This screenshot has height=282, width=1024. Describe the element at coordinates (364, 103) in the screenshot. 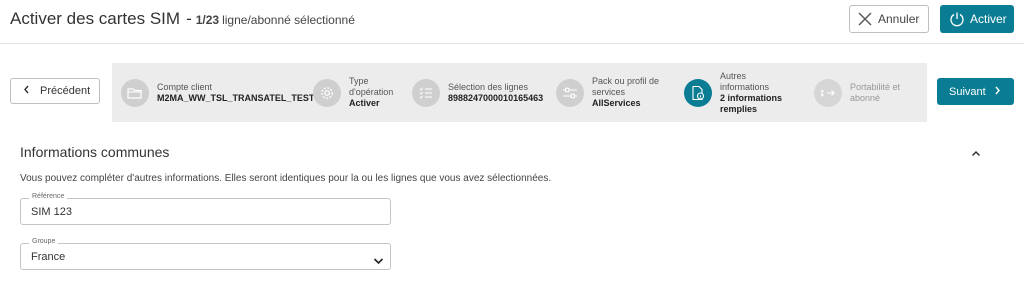

I see `step-value: Activer` at that location.